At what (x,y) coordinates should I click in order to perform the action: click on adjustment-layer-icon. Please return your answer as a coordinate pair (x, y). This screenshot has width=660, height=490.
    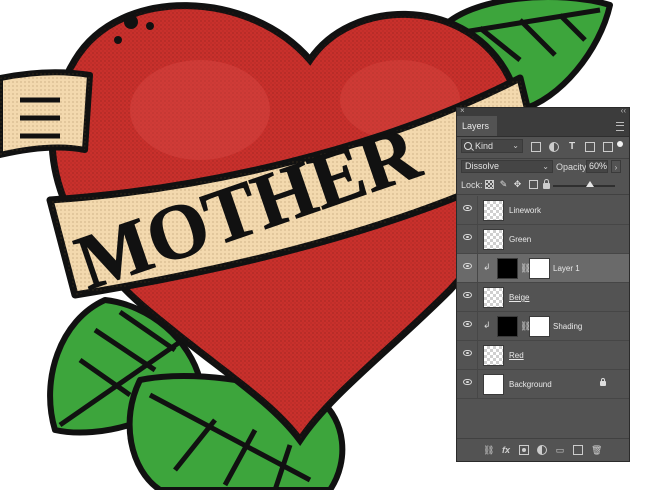
    Looking at the image, I should click on (542, 450).